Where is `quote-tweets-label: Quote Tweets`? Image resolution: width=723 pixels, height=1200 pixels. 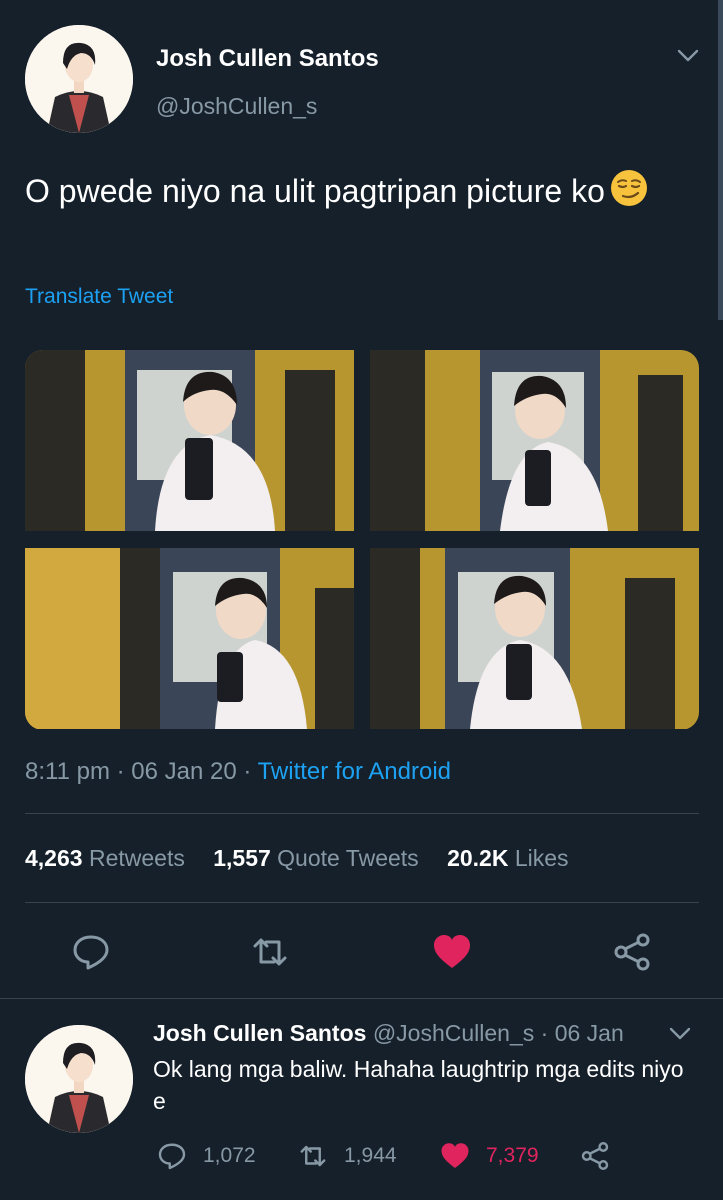
quote-tweets-label: Quote Tweets is located at coordinates (348, 858).